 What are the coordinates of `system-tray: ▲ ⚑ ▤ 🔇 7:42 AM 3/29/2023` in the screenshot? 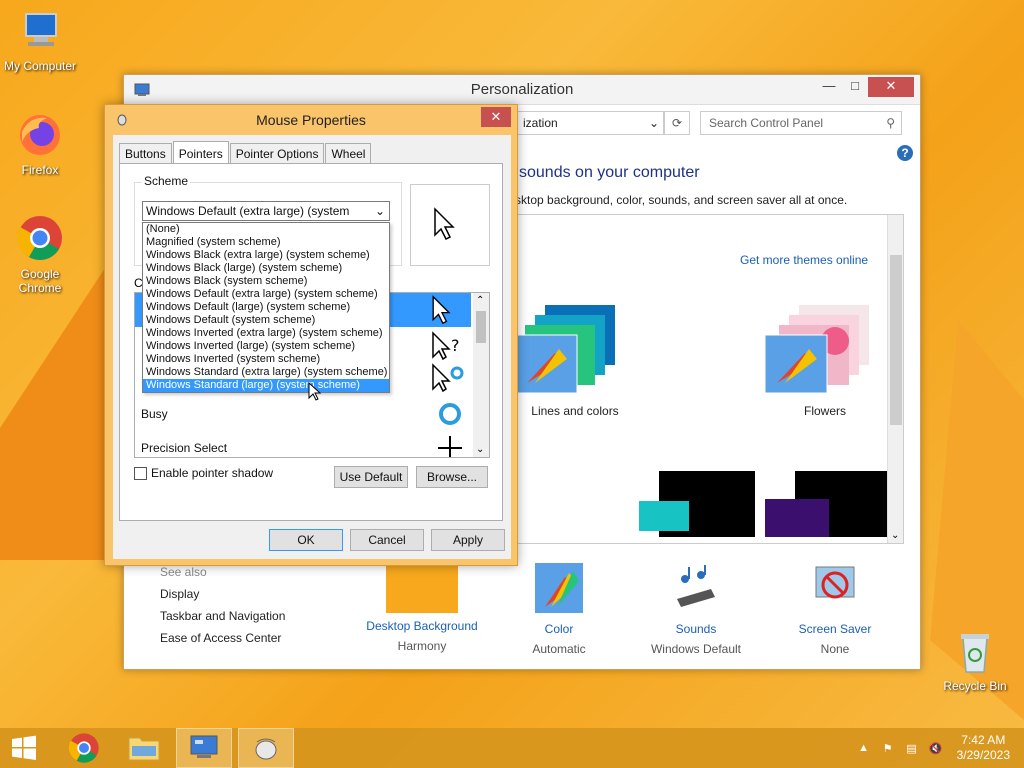 It's located at (939, 748).